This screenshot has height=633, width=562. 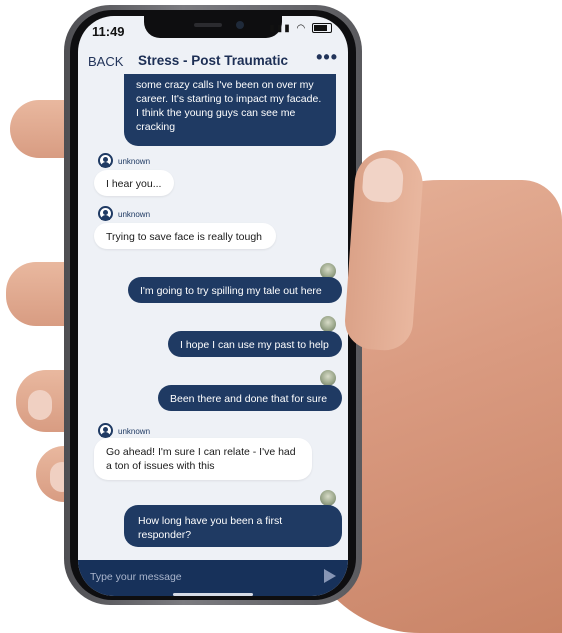 I want to click on message-text: Been there and done that for sure, so click(x=249, y=399).